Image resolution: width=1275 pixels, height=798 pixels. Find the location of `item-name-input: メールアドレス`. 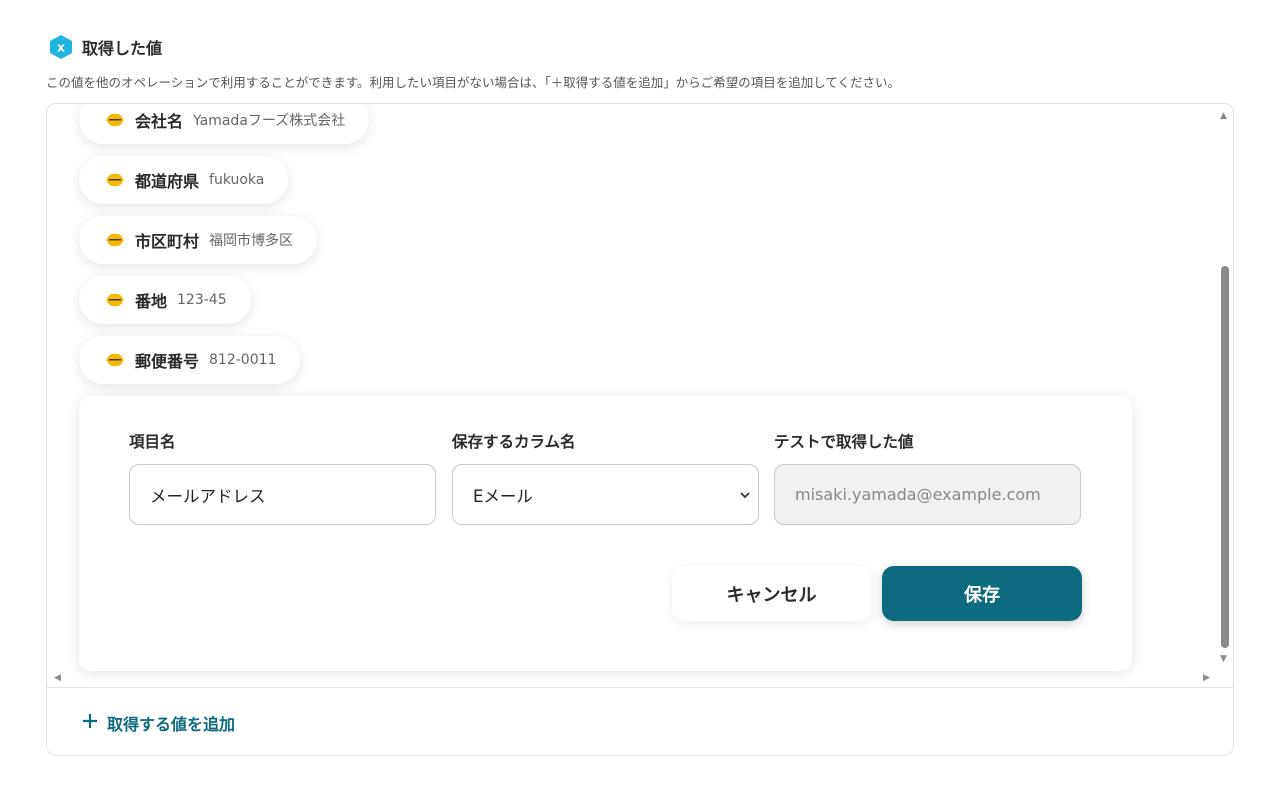

item-name-input: メールアドレス is located at coordinates (282, 494).